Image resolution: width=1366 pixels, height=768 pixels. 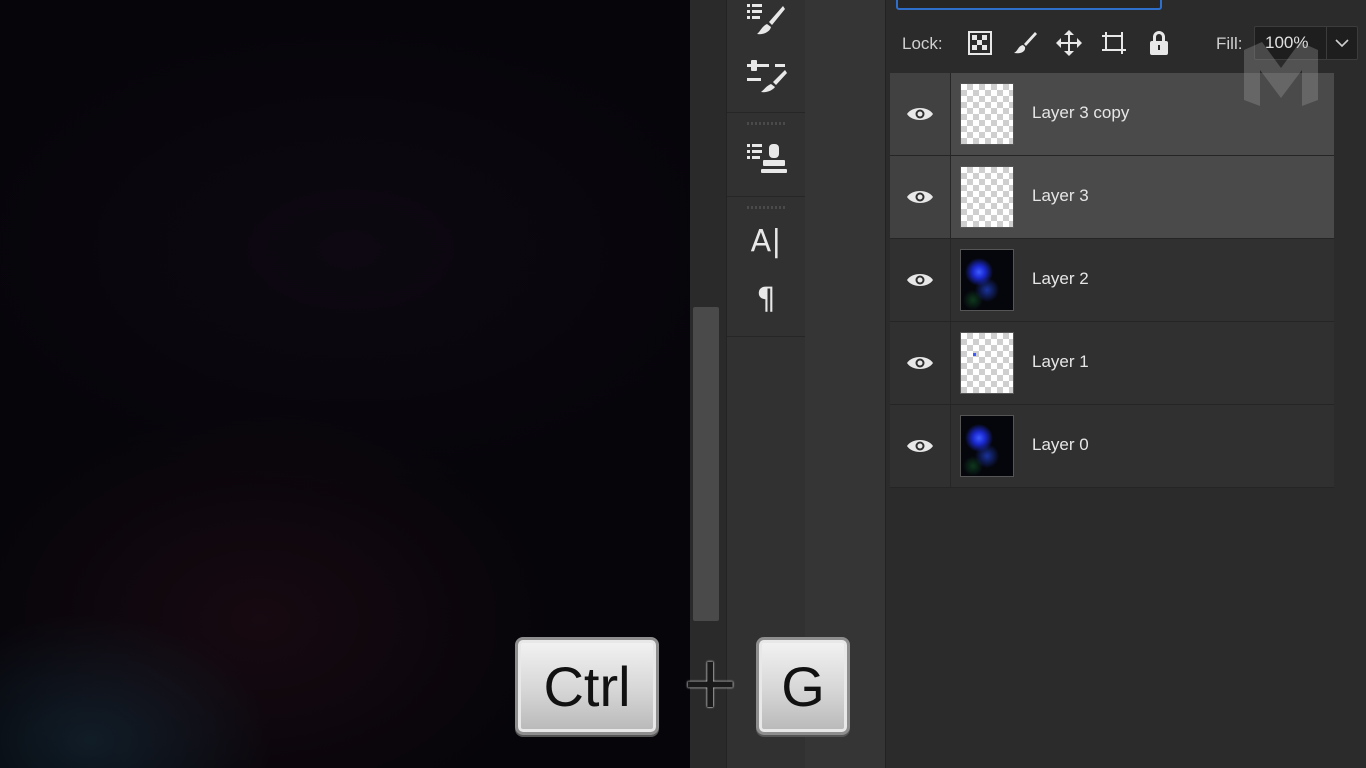 What do you see at coordinates (1229, 43) in the screenshot?
I see `fill-label: Fill:` at bounding box center [1229, 43].